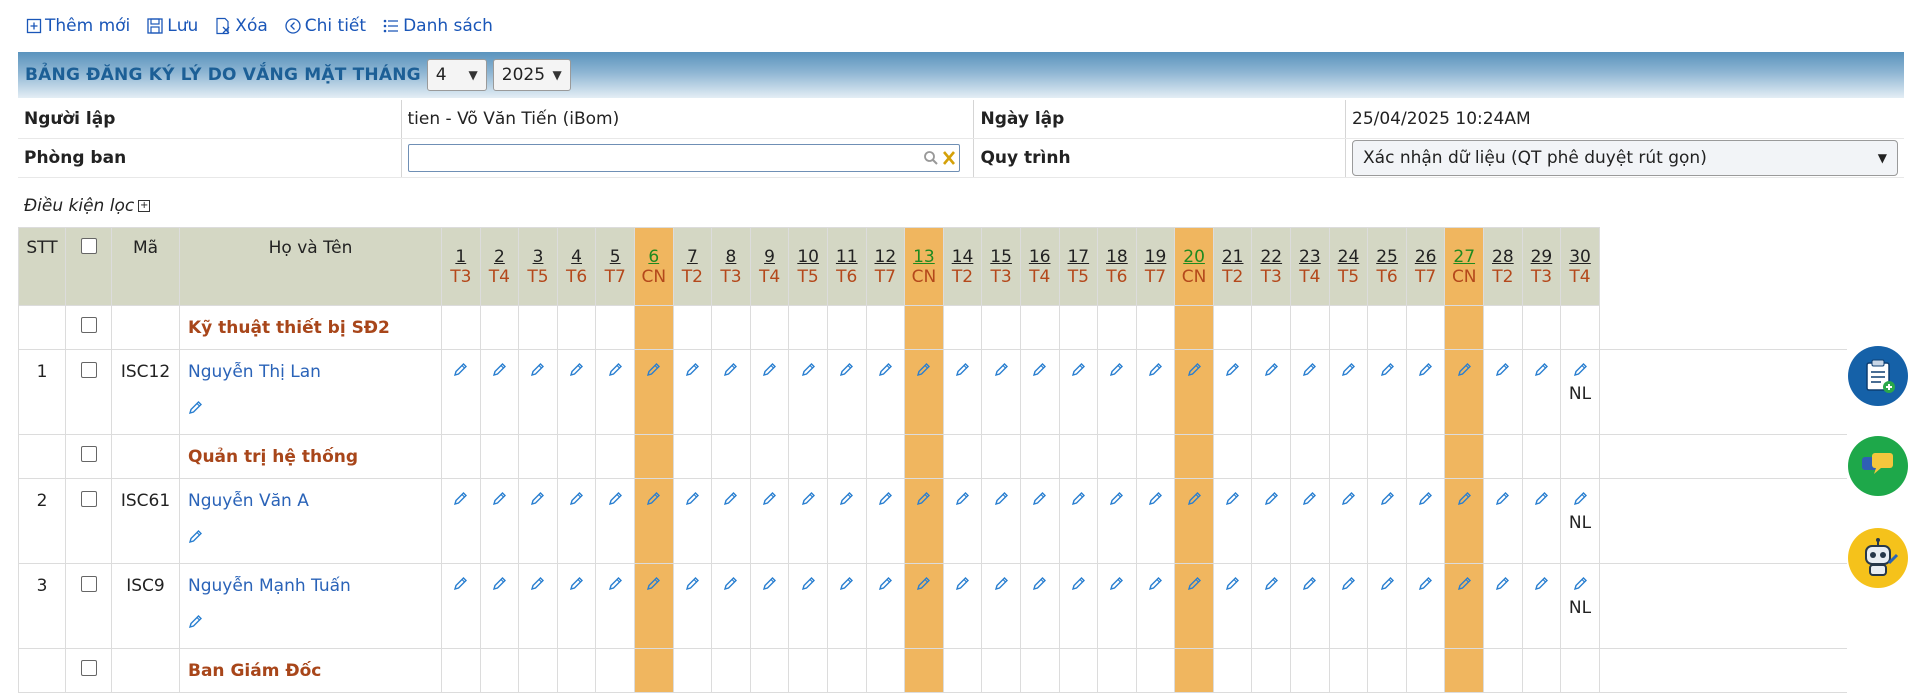 The image size is (1919, 693). What do you see at coordinates (693, 257) in the screenshot?
I see `day-number: 7` at bounding box center [693, 257].